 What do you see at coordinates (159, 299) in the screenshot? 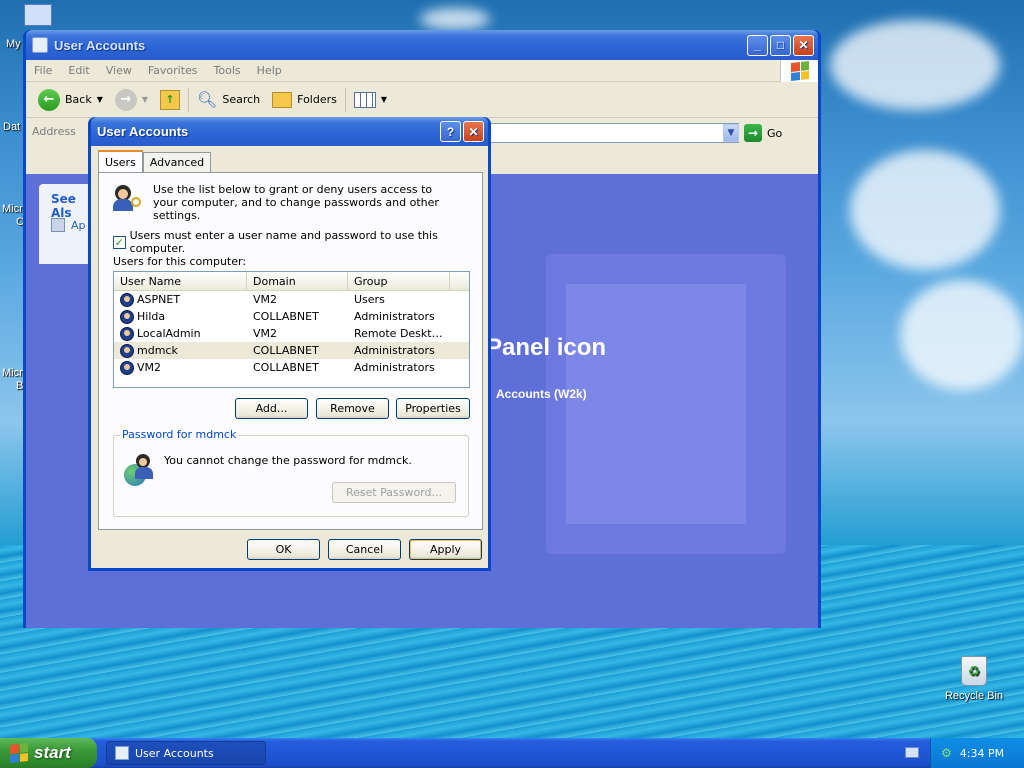
I see `user-name: ASPNET` at bounding box center [159, 299].